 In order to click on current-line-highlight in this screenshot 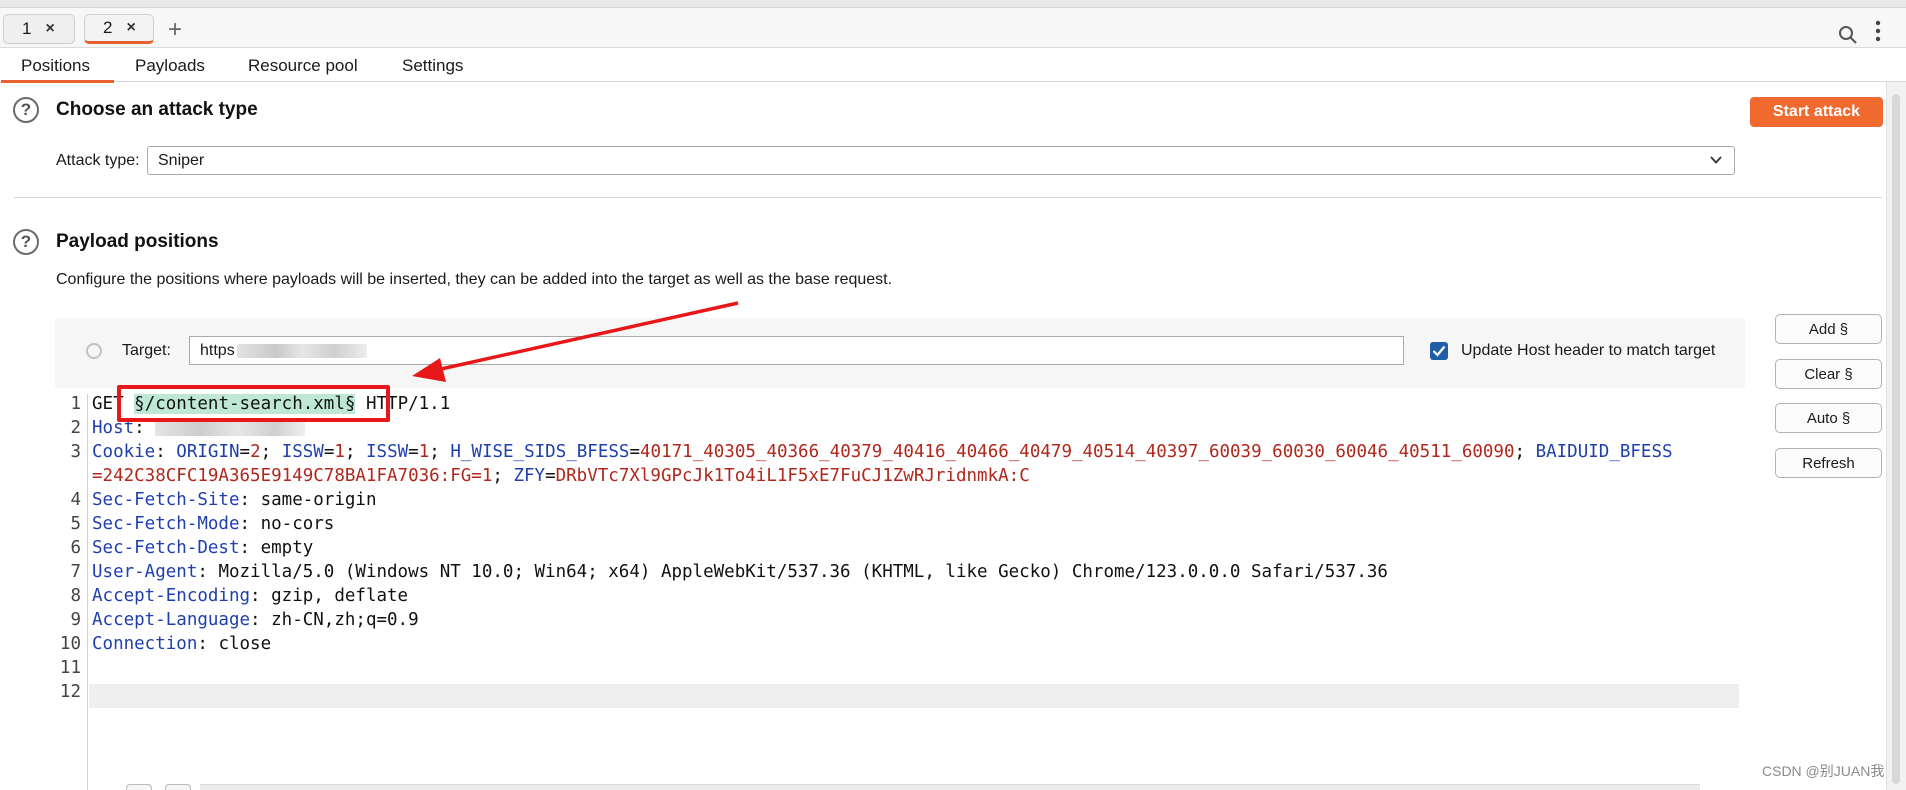, I will do `click(914, 696)`.